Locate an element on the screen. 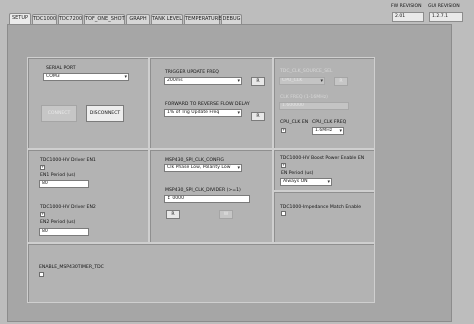 Image resolution: width=474 pixels, height=324 pixels. cpu-clk-en-label: CPU_CLK EN is located at coordinates (294, 122).